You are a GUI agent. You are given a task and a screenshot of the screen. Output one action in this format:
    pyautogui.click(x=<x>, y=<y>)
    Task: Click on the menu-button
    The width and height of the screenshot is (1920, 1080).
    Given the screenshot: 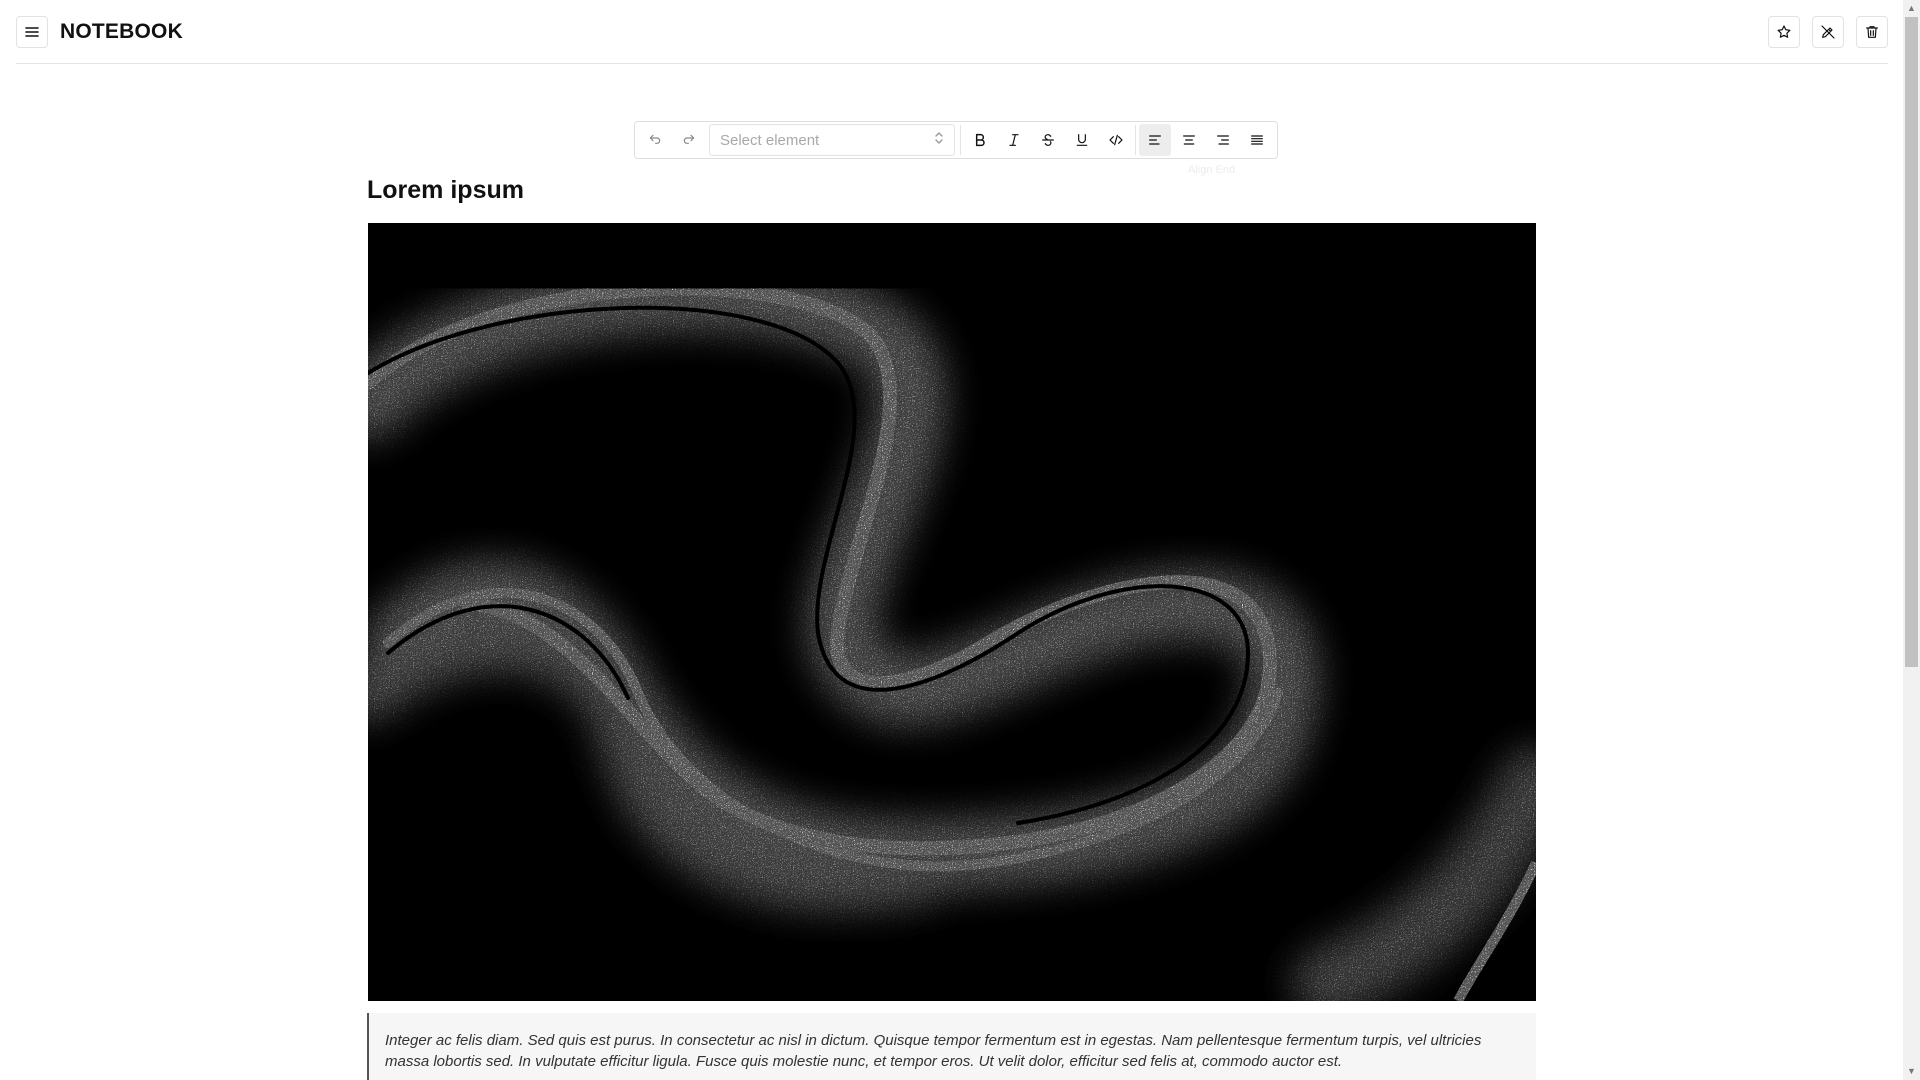 What is the action you would take?
    pyautogui.click(x=32, y=31)
    